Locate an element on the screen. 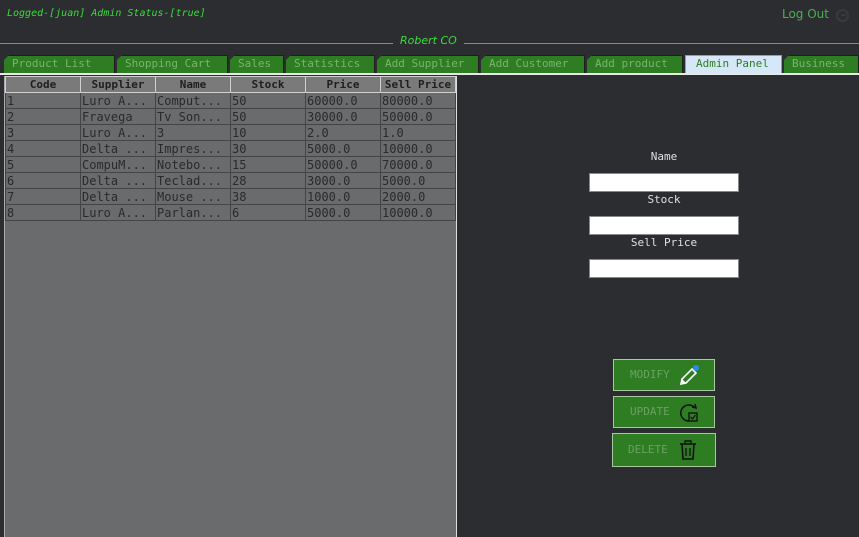 The height and width of the screenshot is (537, 859). table-row: 4 Delta ... Impres... 30 5000.0 10000.0 is located at coordinates (230, 148).